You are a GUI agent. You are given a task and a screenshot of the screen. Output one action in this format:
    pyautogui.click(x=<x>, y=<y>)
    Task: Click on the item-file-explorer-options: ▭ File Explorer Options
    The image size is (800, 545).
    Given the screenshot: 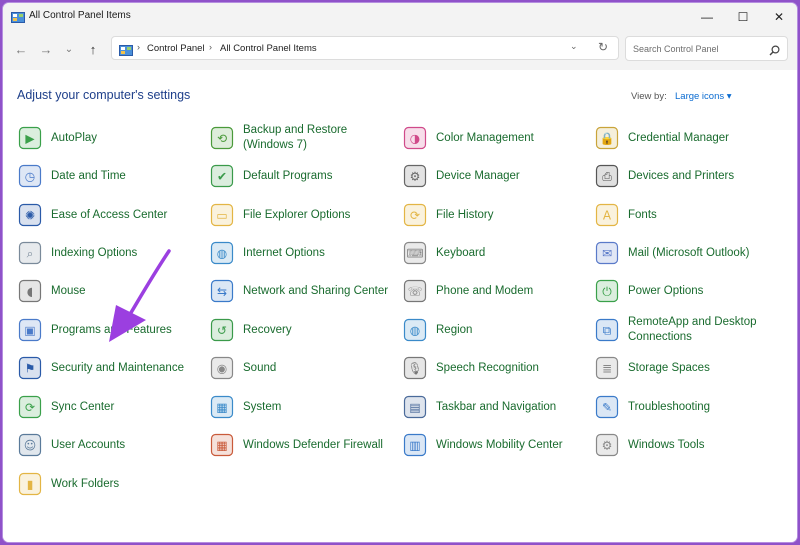 What is the action you would take?
    pyautogui.click(x=301, y=215)
    